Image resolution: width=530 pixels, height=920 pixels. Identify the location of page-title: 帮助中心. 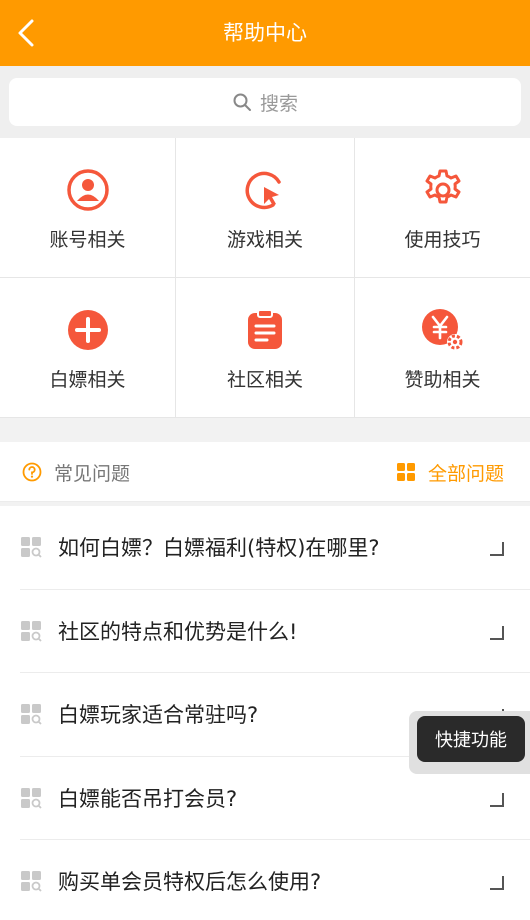
(265, 33).